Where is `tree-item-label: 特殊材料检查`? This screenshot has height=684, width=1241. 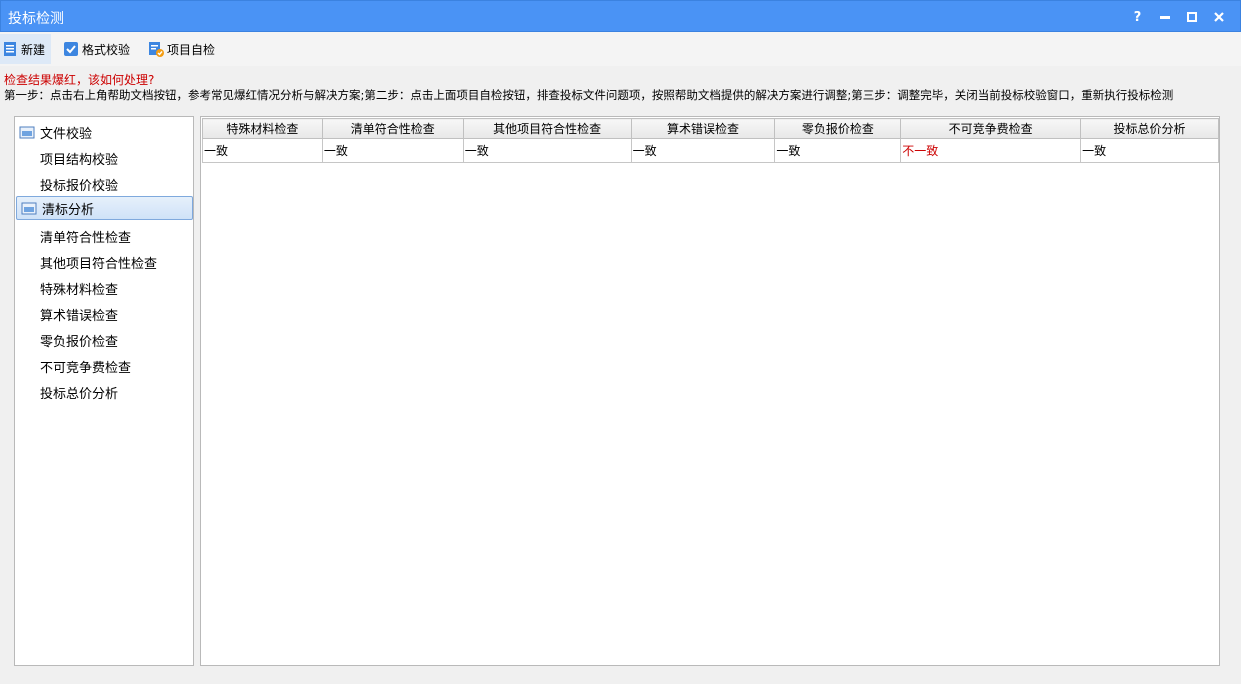
tree-item-label: 特殊材料检查 is located at coordinates (79, 290).